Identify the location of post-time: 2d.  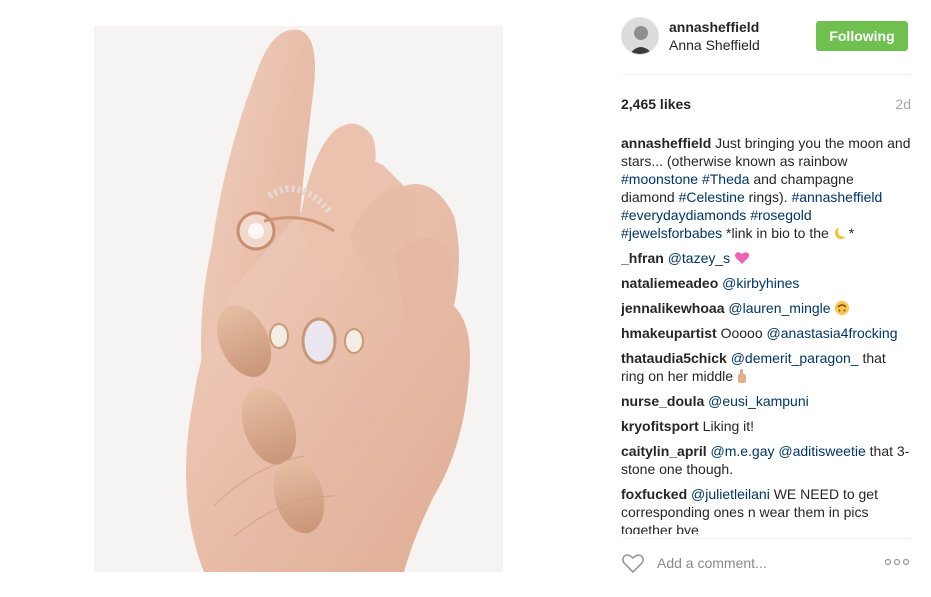
(903, 104).